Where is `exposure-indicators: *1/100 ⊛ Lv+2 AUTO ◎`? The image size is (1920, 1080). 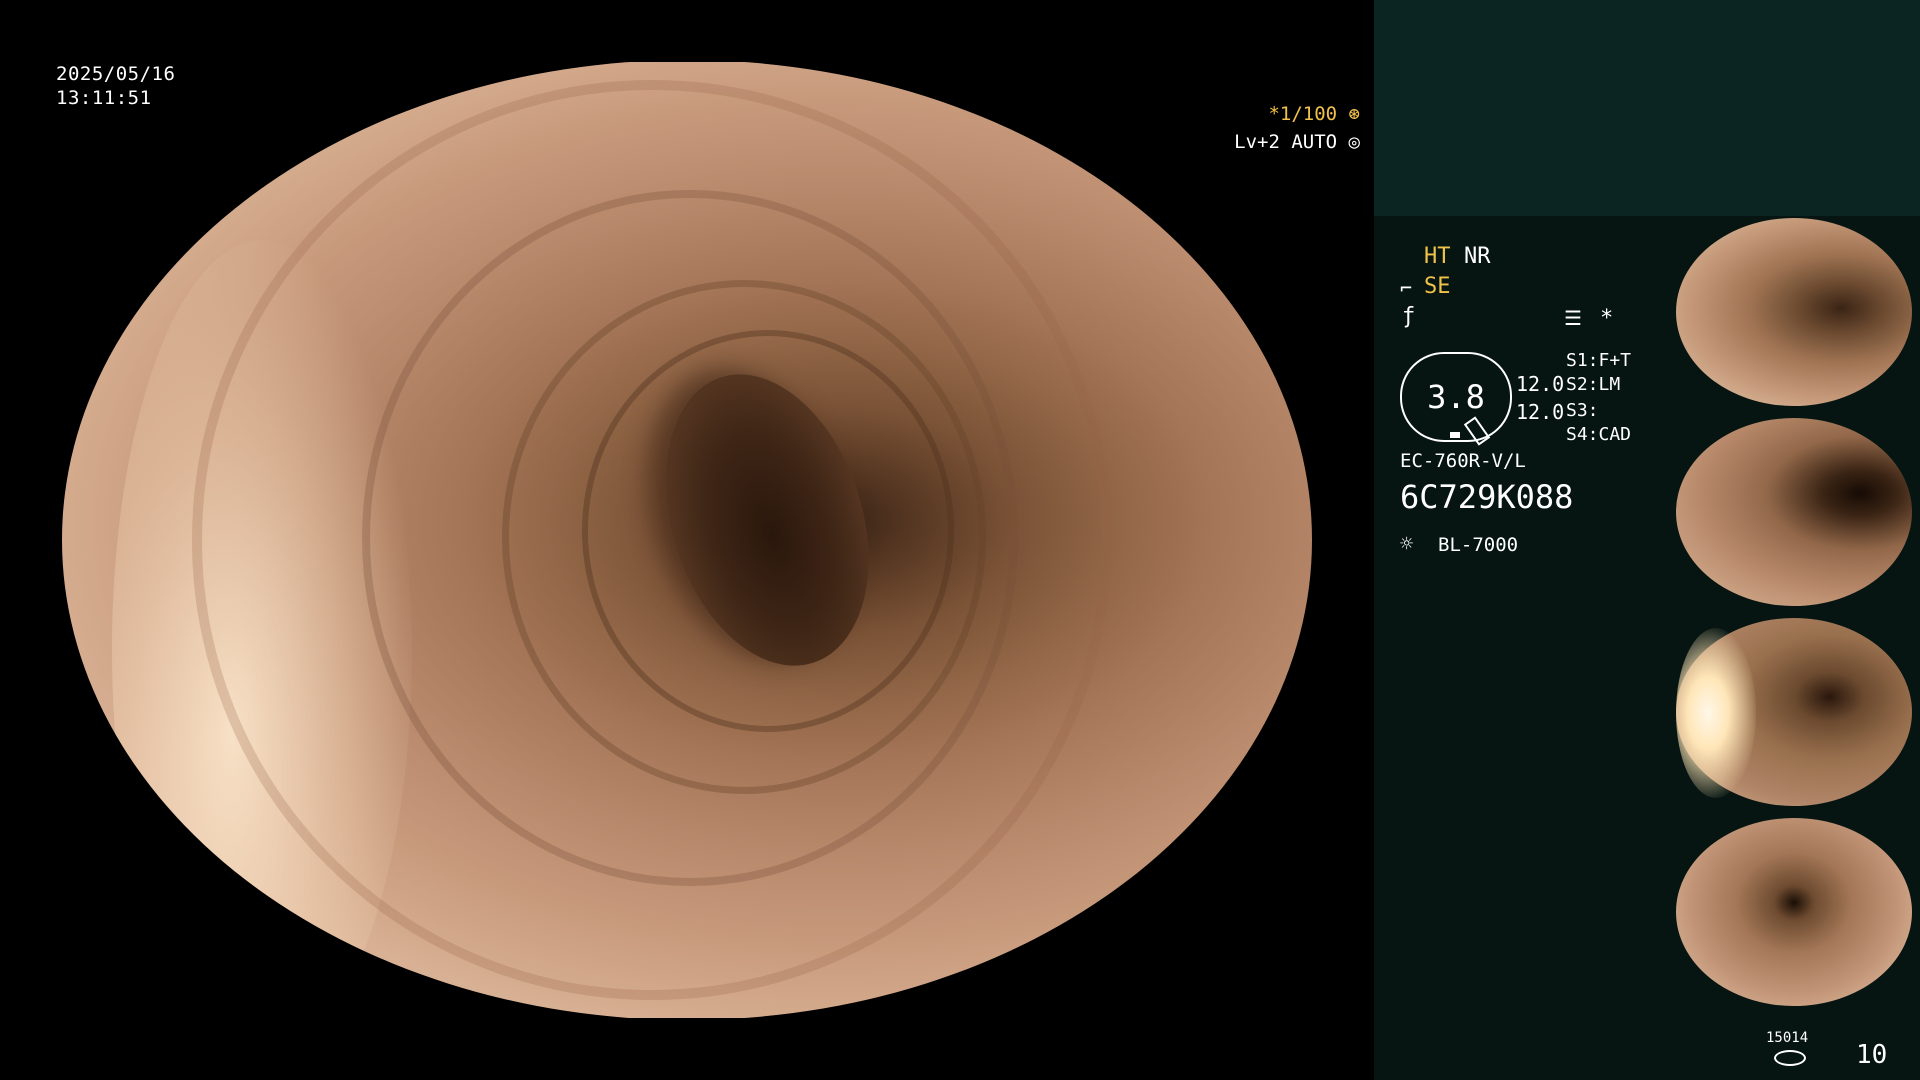 exposure-indicators: *1/100 ⊛ Lv+2 AUTO ◎ is located at coordinates (1297, 128).